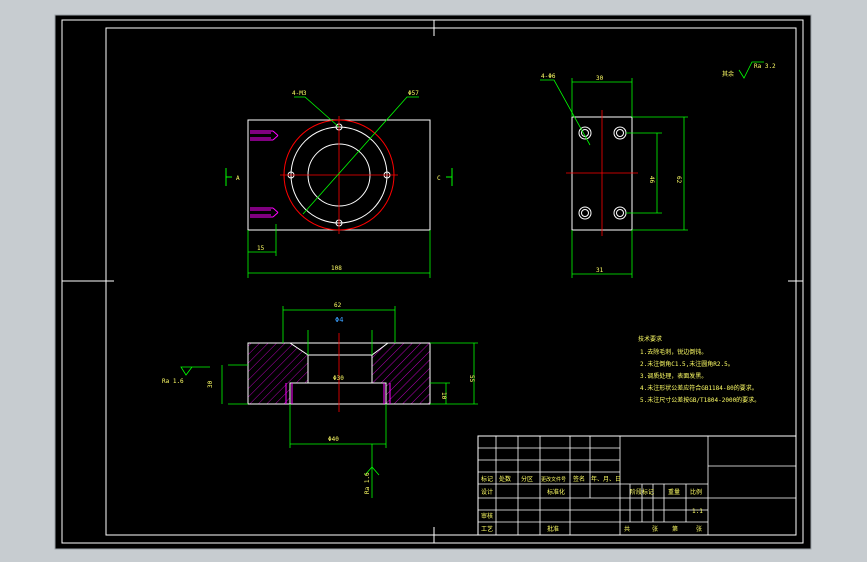 The height and width of the screenshot is (562, 867). Describe the element at coordinates (261, 248) in the screenshot. I see `top-slot-dim: 15` at that location.